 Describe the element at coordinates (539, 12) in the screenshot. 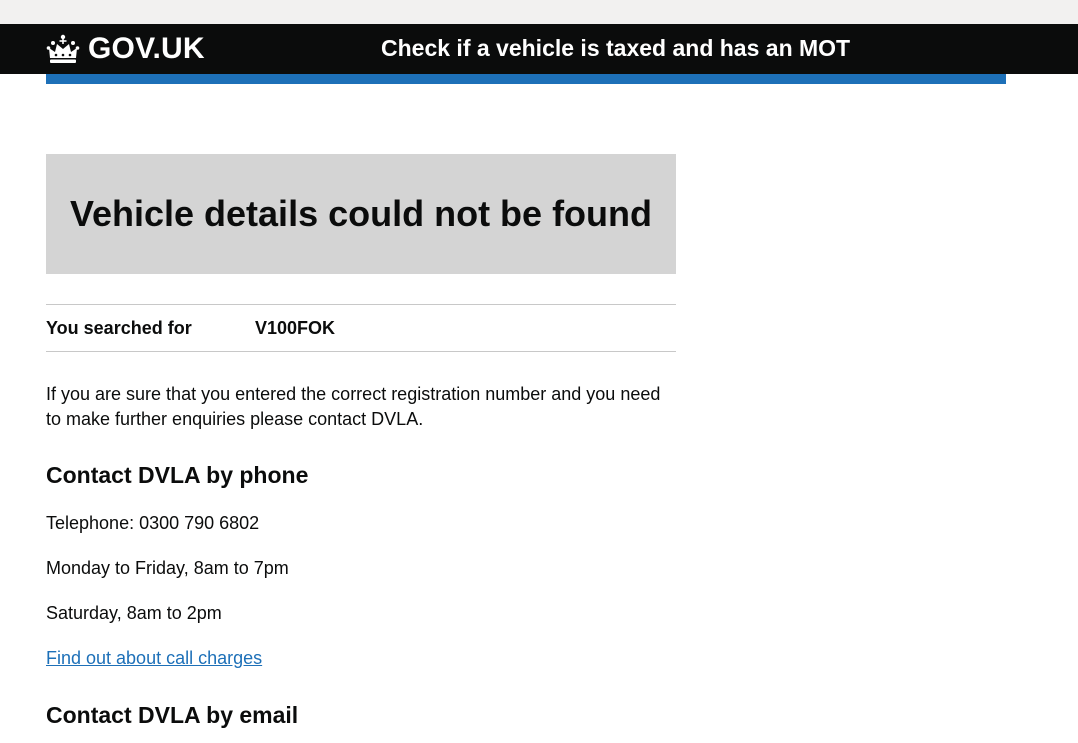

I see `browser-top-strip` at that location.